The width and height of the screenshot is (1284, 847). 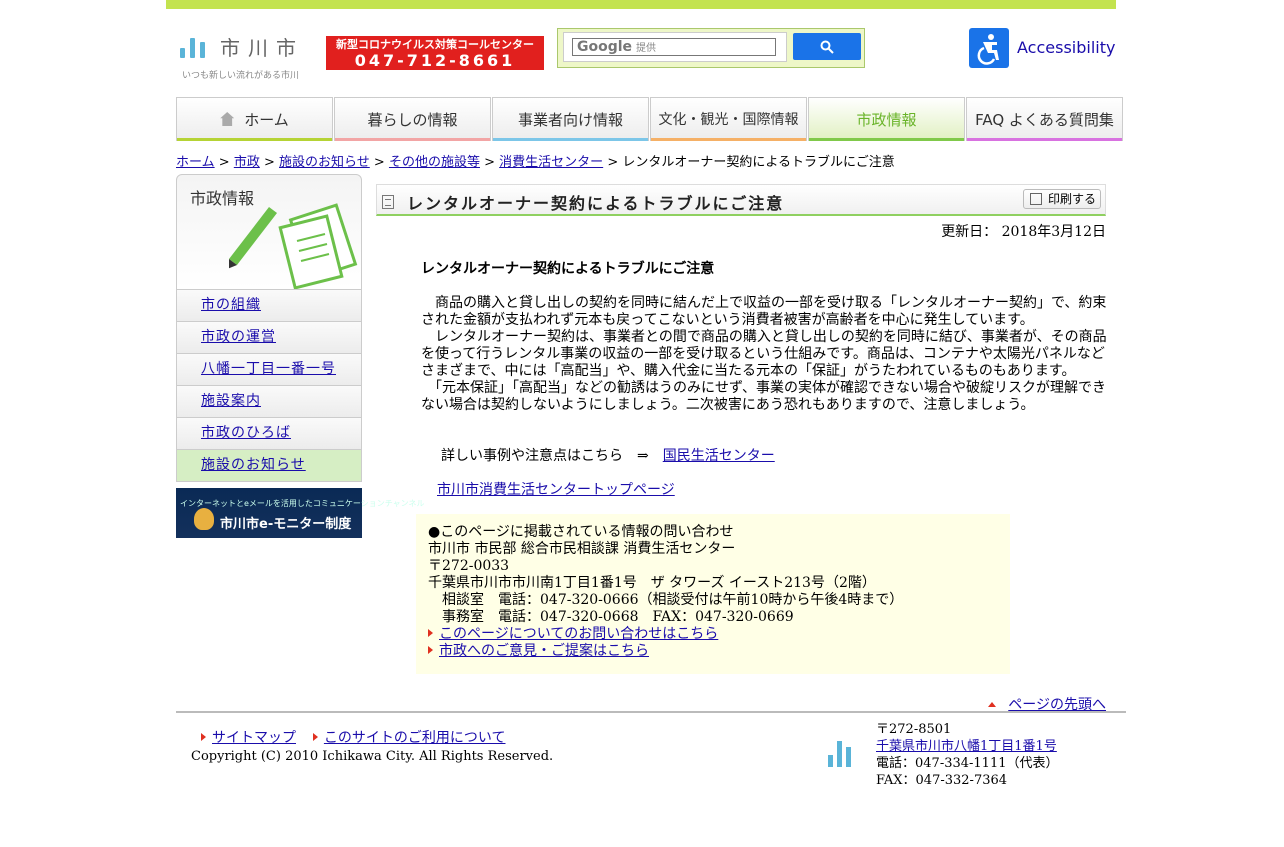 What do you see at coordinates (1066, 47) in the screenshot?
I see `accessibility-label: Accessibility` at bounding box center [1066, 47].